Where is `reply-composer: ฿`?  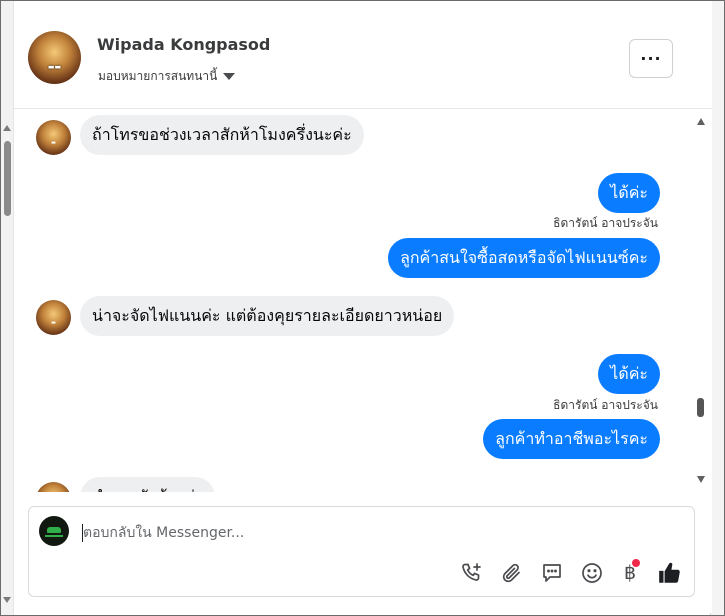
reply-composer: ฿ is located at coordinates (361, 551).